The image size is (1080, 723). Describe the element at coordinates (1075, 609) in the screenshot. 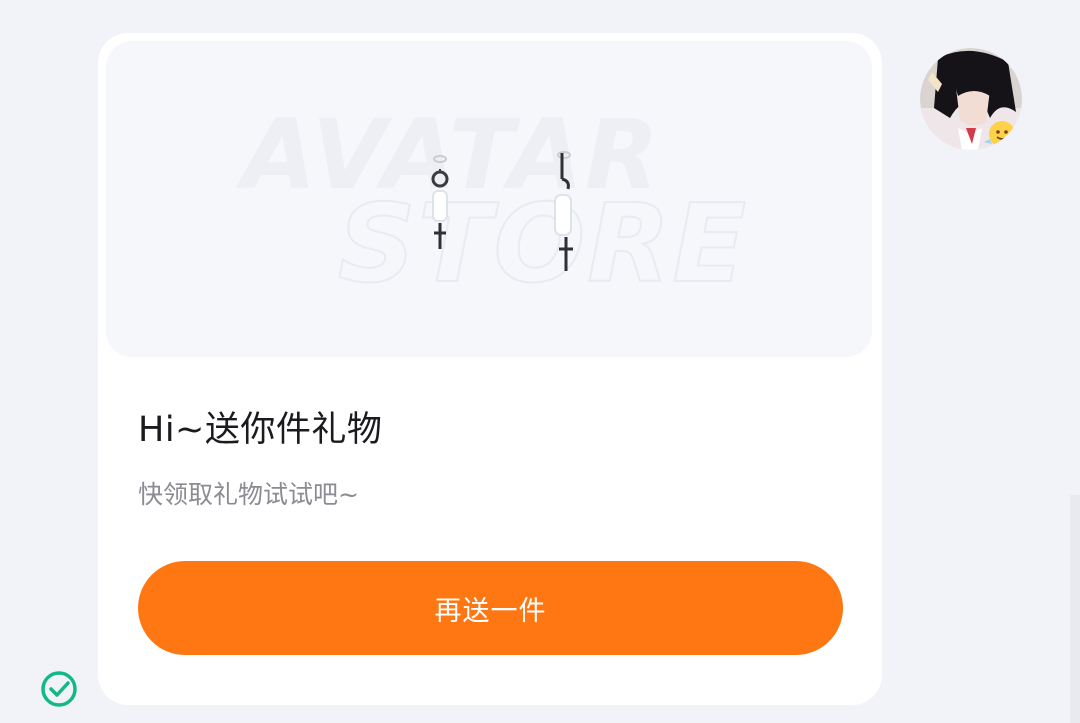

I see `scrollbar` at that location.